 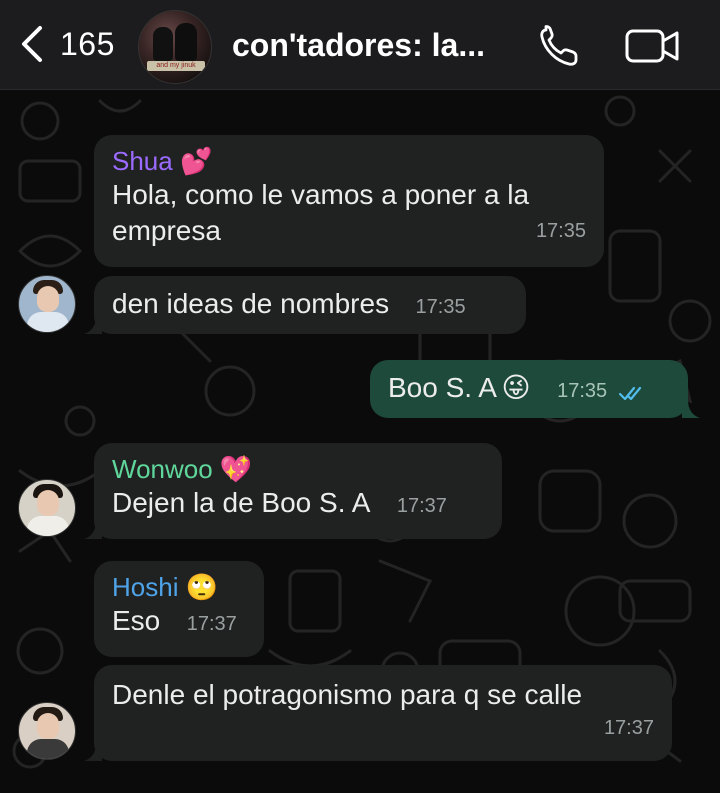 What do you see at coordinates (516, 387) in the screenshot?
I see `winking-tongue-emoji: 😜` at bounding box center [516, 387].